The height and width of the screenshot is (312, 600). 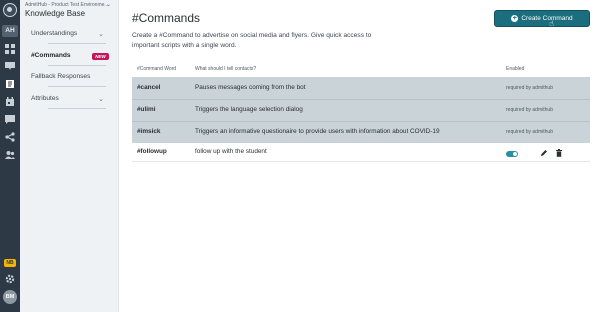 What do you see at coordinates (51, 55) in the screenshot?
I see `sidebar-item-label: #Commands` at bounding box center [51, 55].